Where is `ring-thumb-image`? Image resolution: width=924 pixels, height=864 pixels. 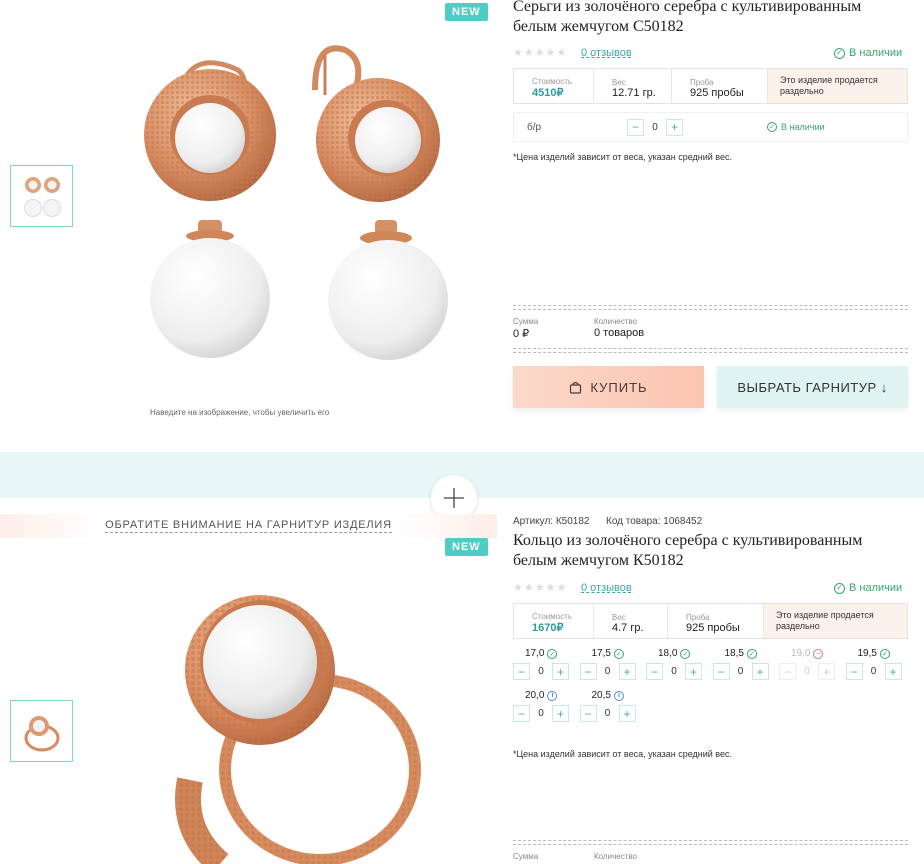
ring-thumb-image is located at coordinates (41, 734).